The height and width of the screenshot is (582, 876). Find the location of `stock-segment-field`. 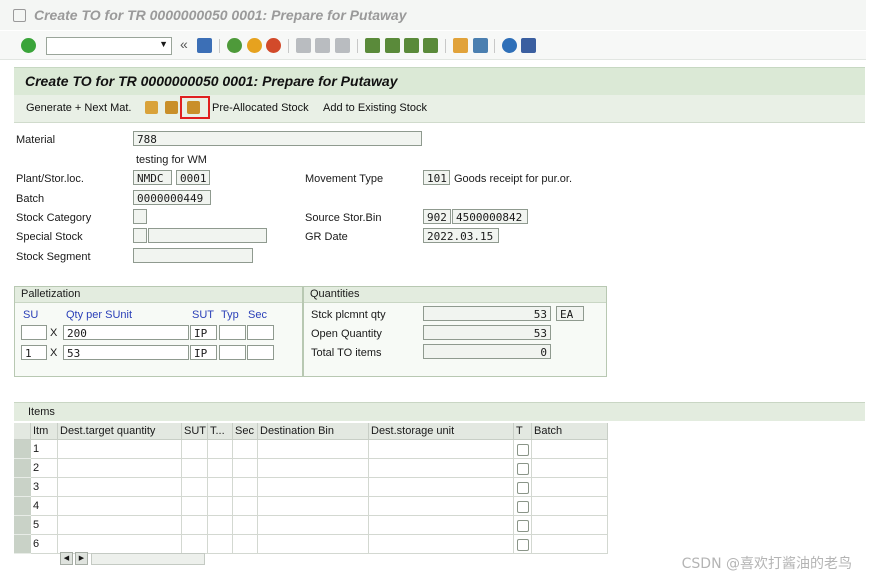

stock-segment-field is located at coordinates (193, 255).